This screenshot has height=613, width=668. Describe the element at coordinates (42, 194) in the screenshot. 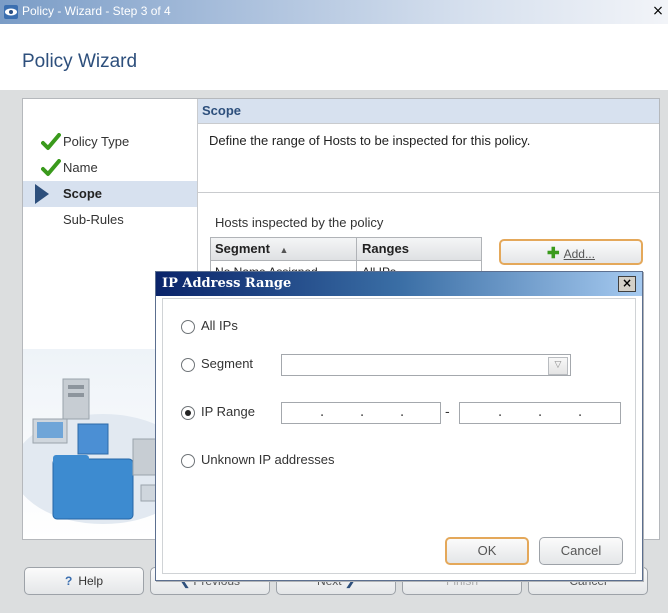

I see `current-step-arrow-icon` at that location.